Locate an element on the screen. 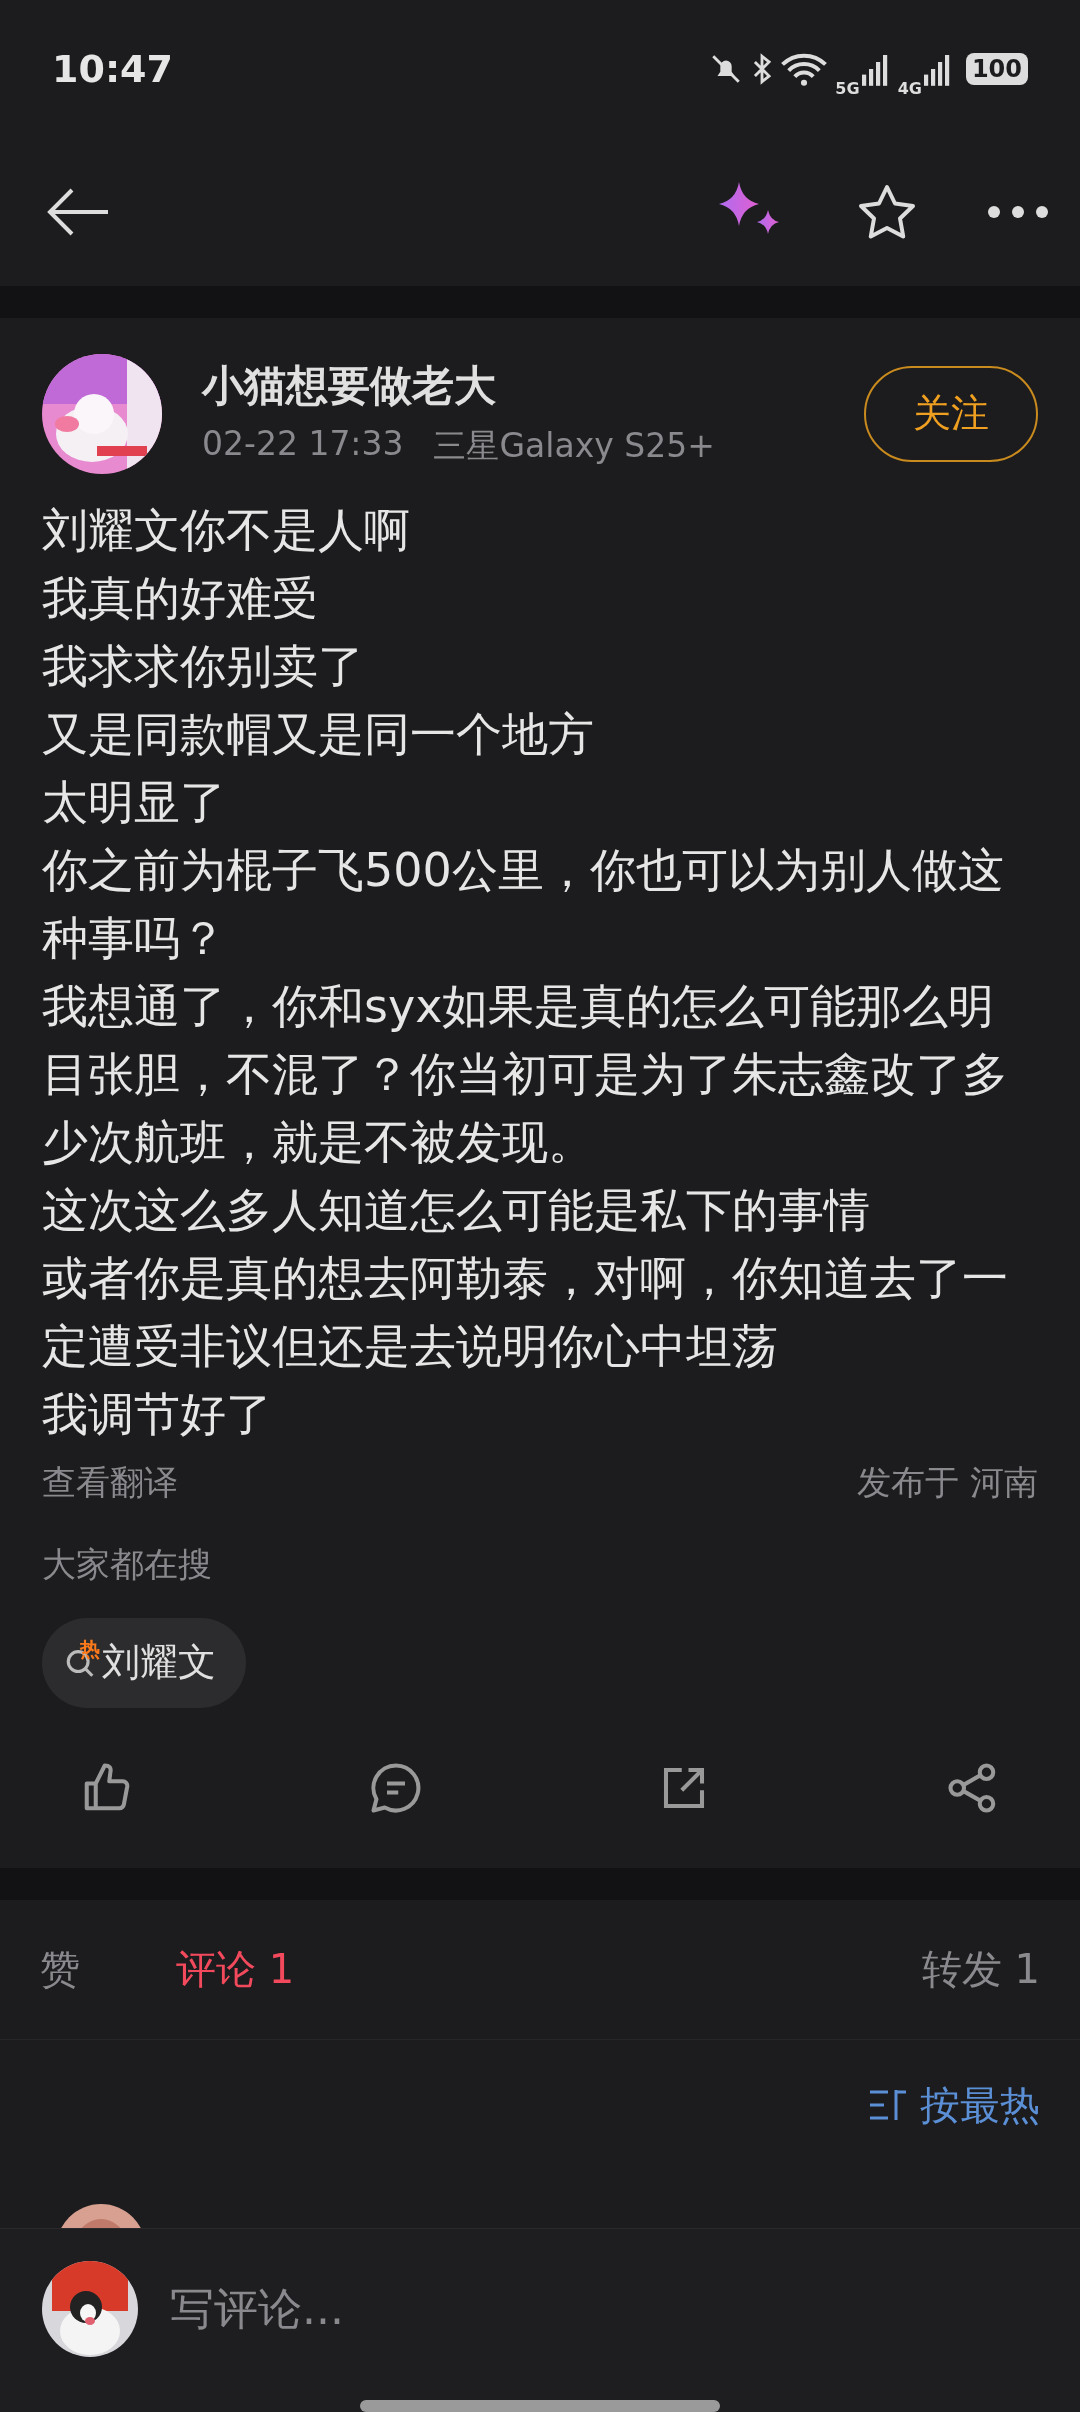 The width and height of the screenshot is (1080, 2412). wifi-icon is located at coordinates (804, 69).